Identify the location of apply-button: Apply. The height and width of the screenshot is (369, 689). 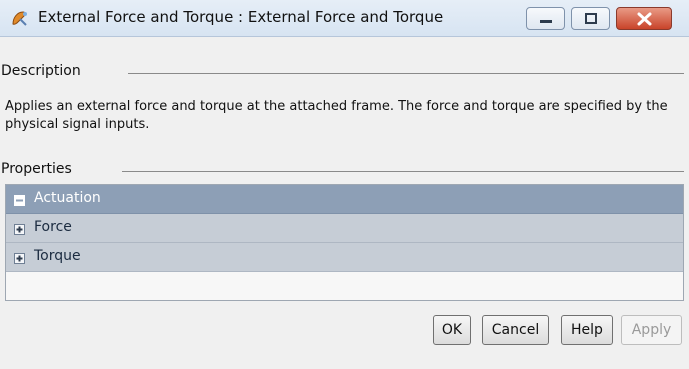
(651, 330).